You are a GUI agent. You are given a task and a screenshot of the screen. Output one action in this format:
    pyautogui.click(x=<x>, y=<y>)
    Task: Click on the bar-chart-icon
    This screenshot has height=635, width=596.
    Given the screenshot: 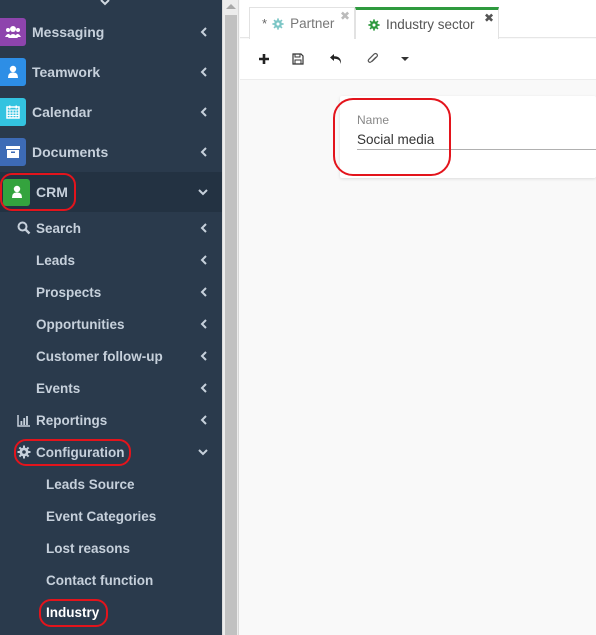 What is the action you would take?
    pyautogui.click(x=23, y=421)
    